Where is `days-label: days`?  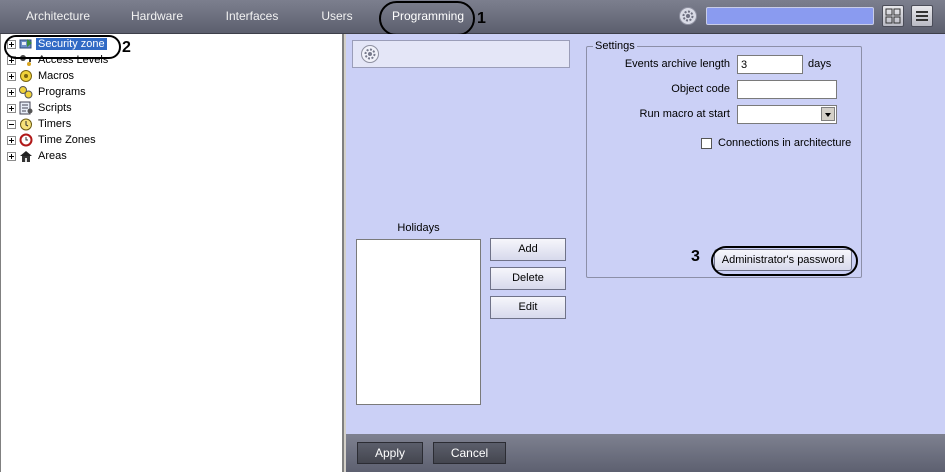 days-label: days is located at coordinates (820, 64).